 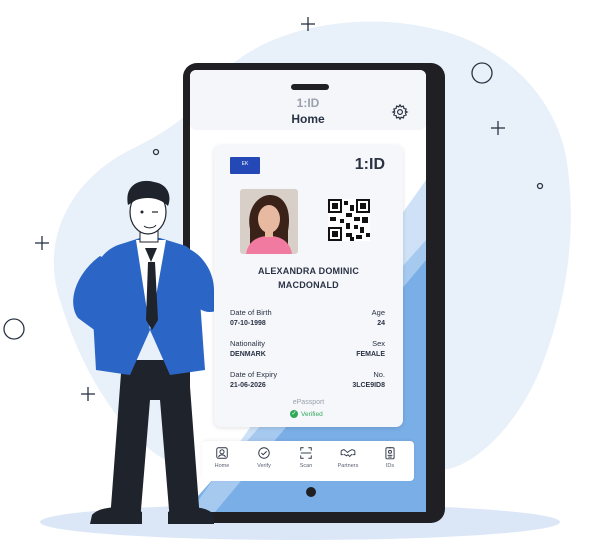 What do you see at coordinates (248, 323) in the screenshot?
I see `dob-value: 07-10-1998` at bounding box center [248, 323].